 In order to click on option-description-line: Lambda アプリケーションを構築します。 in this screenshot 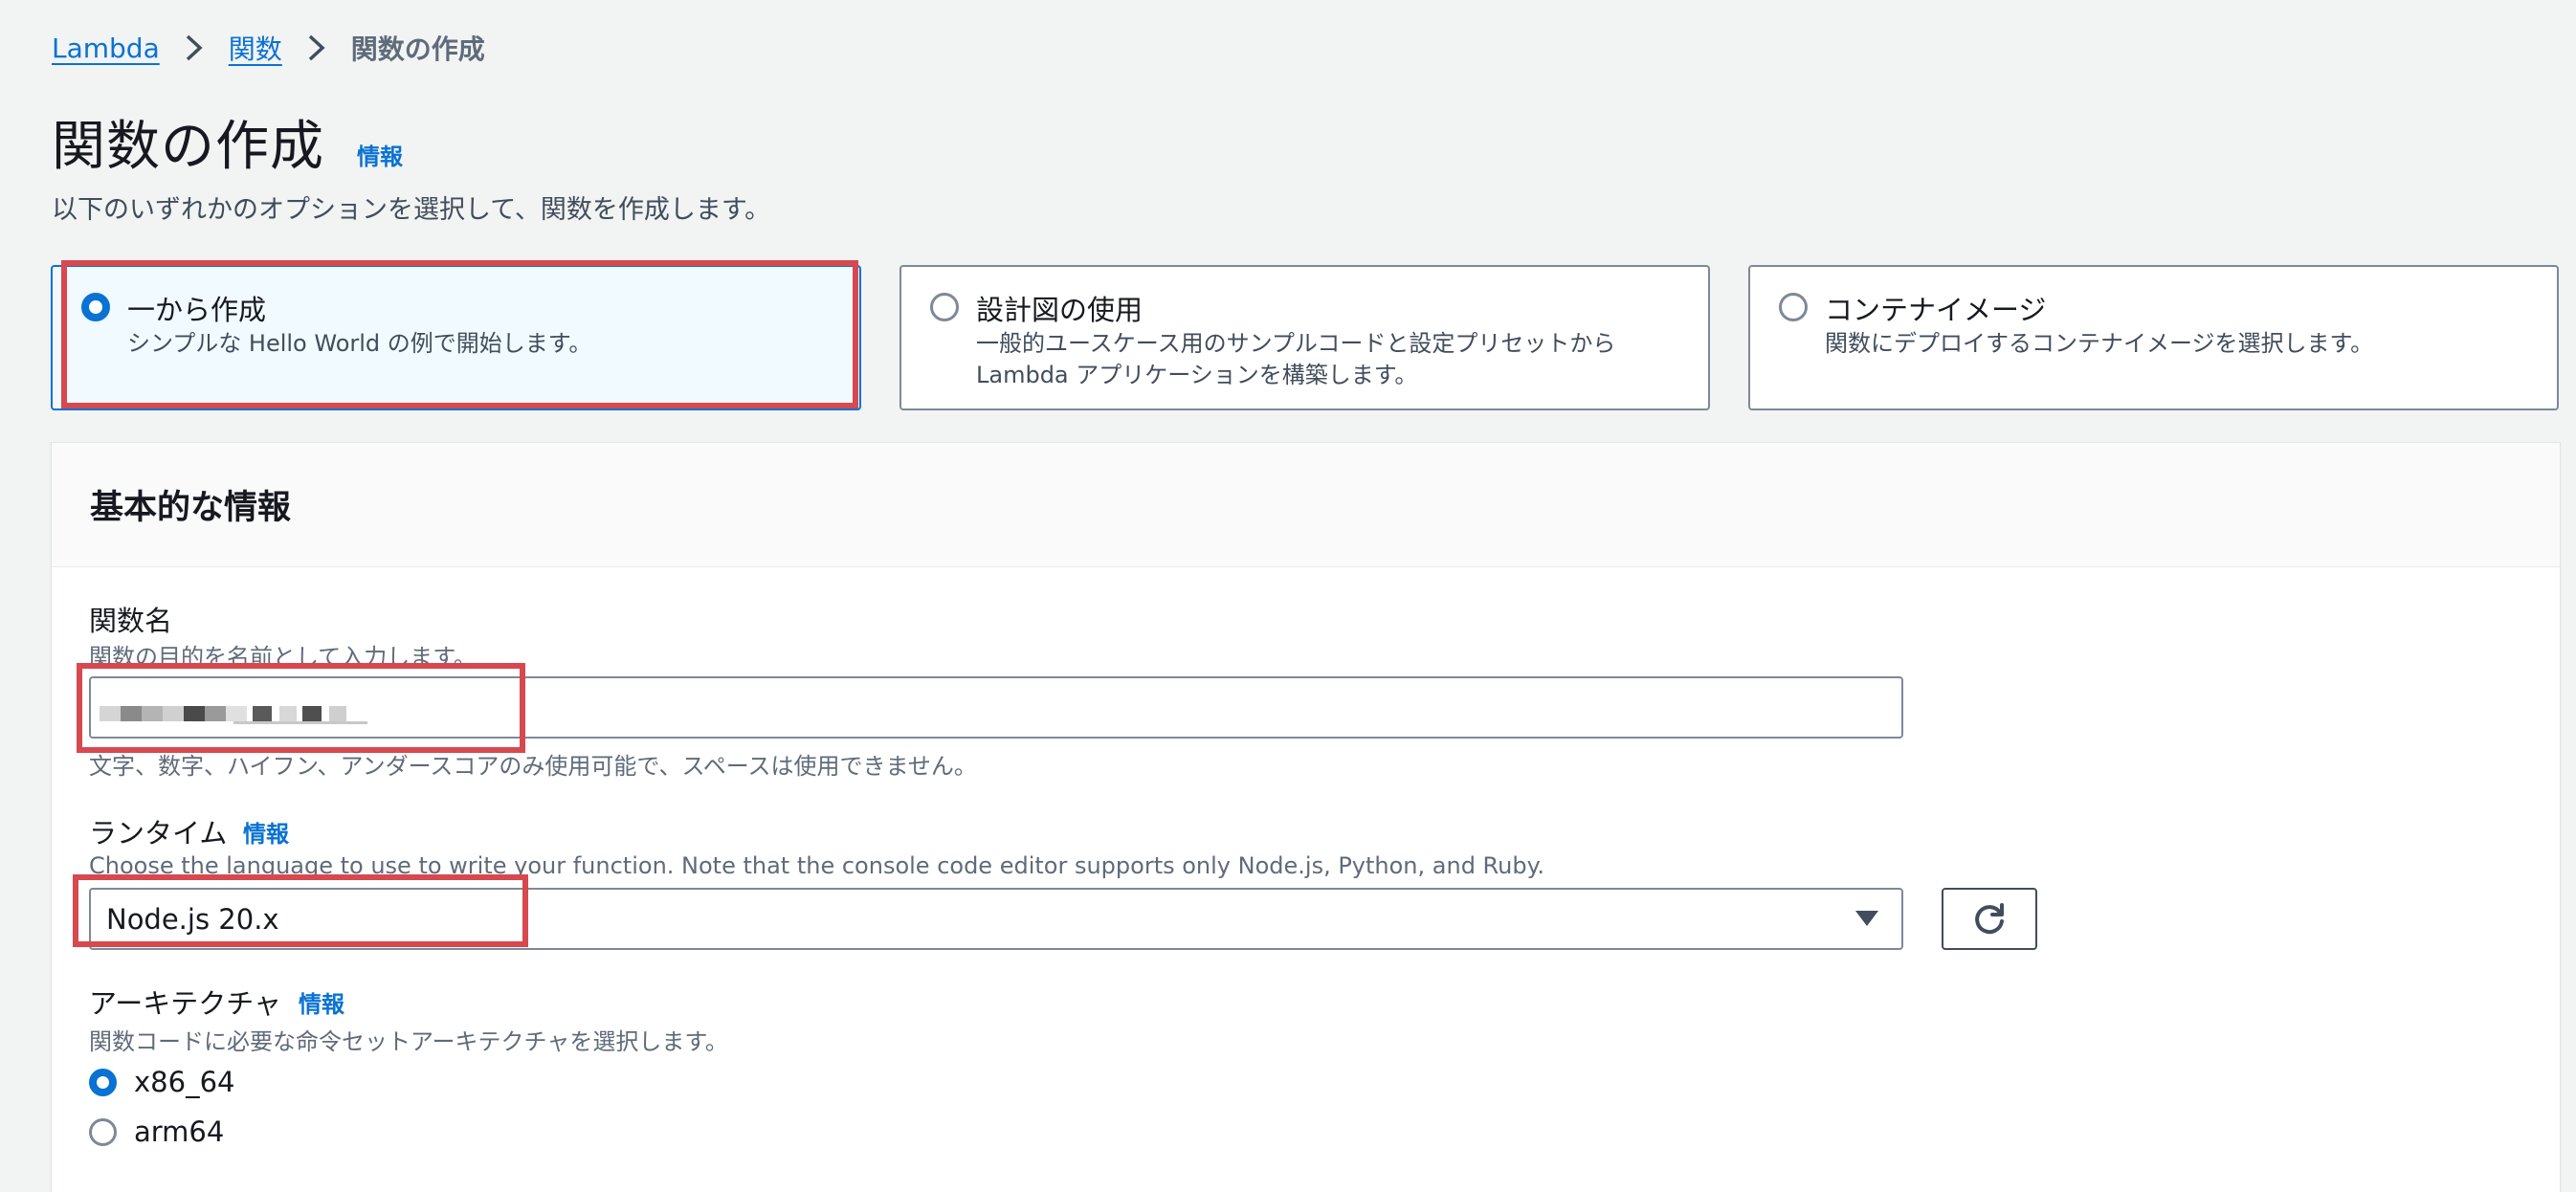, I will do `click(1197, 375)`.